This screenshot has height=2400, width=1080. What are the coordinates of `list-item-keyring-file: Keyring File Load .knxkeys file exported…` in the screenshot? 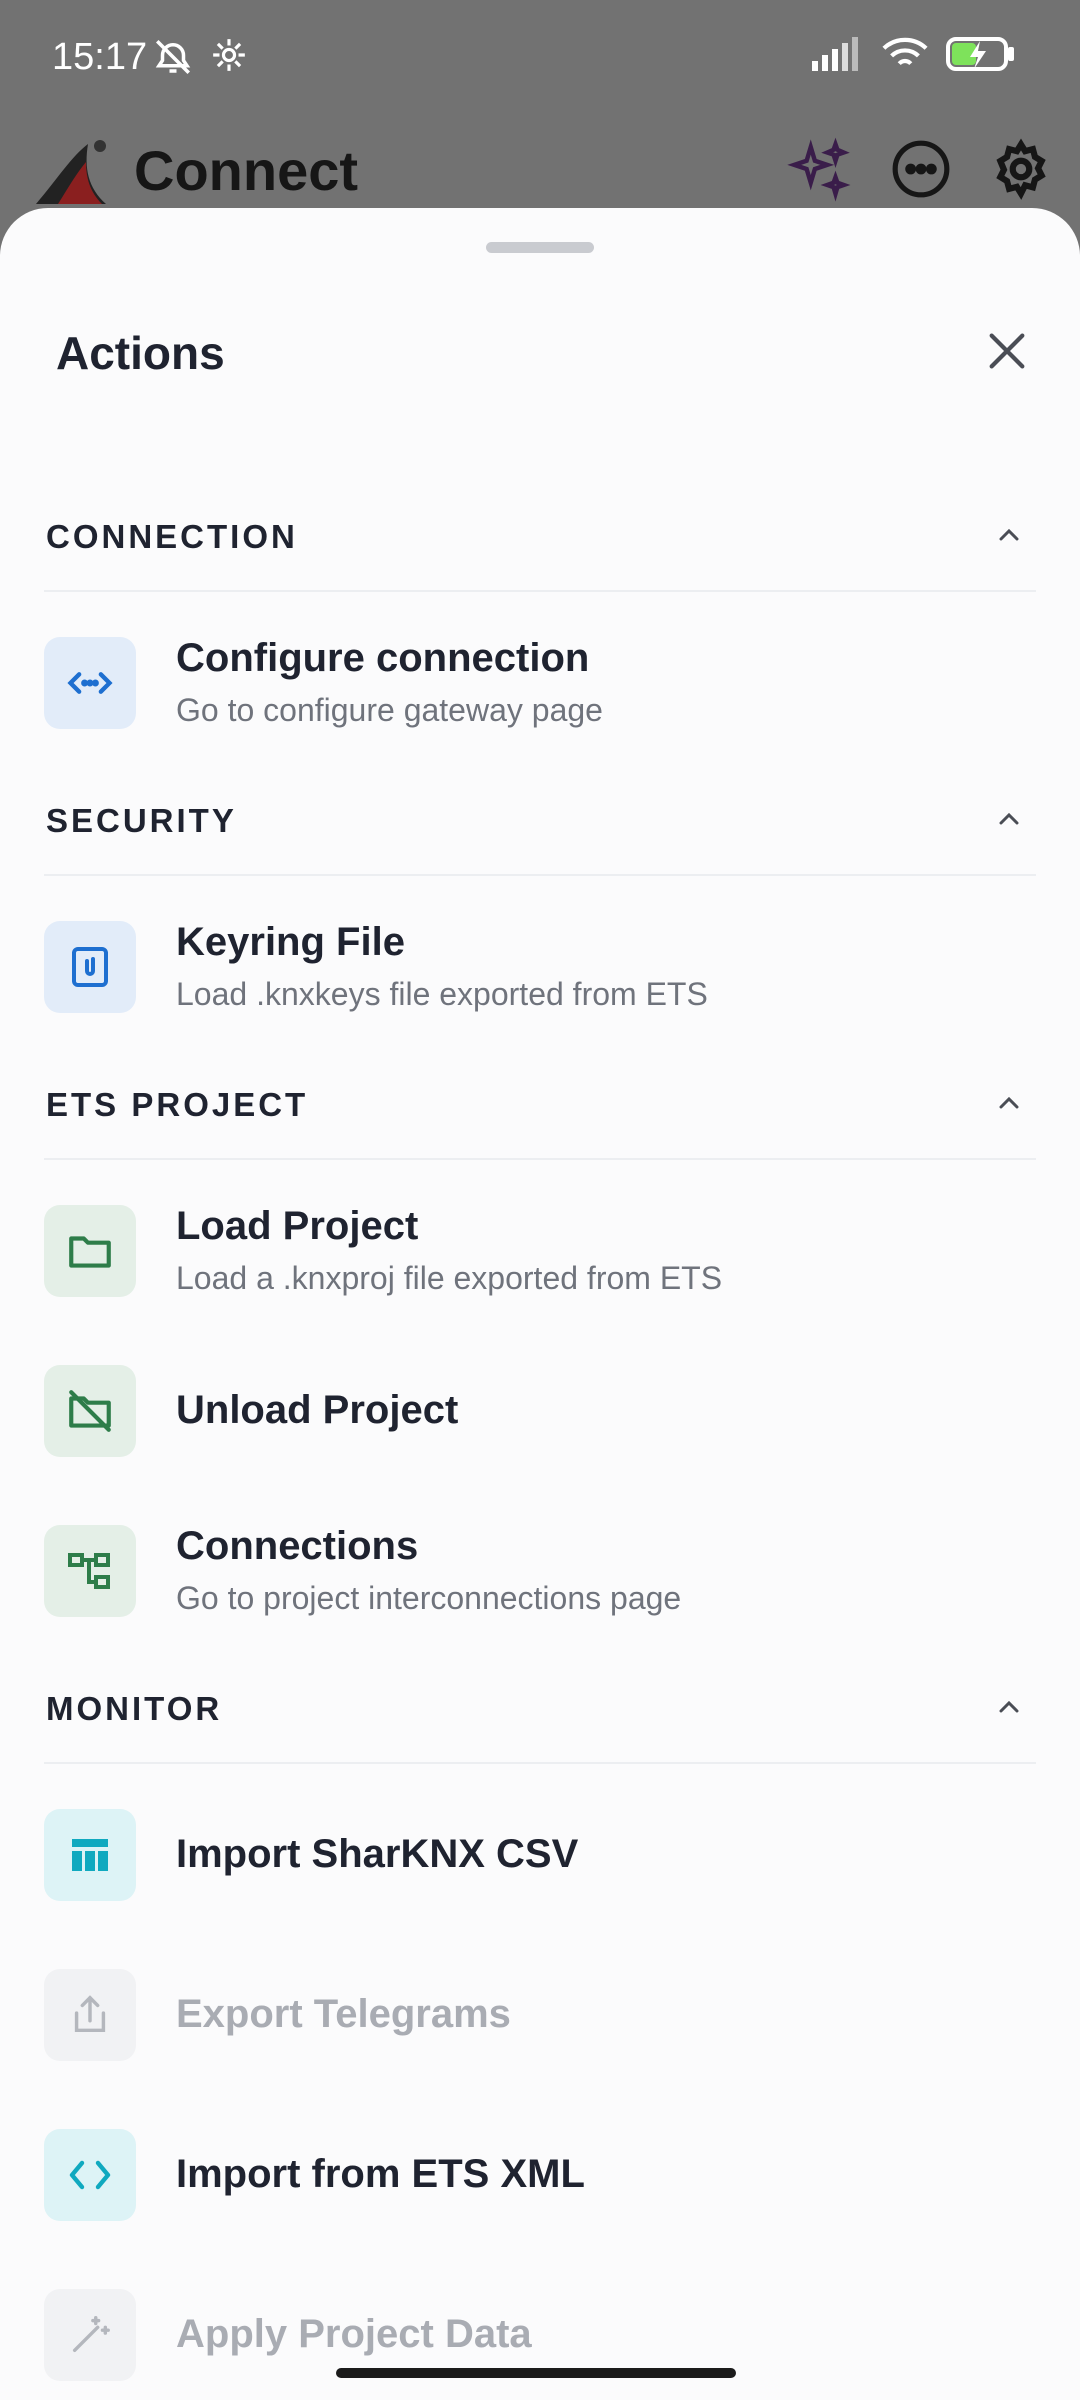 It's located at (540, 956).